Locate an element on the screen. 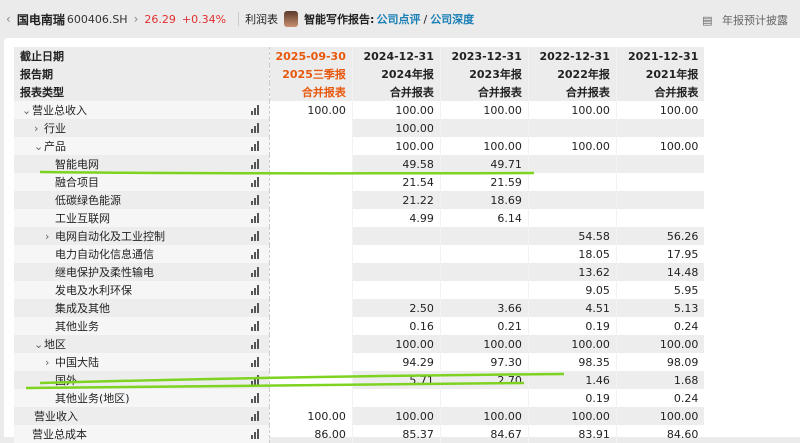 The width and height of the screenshot is (800, 443). table-row: 电力自动化信息通信 18.05 17.95 is located at coordinates (359, 254).